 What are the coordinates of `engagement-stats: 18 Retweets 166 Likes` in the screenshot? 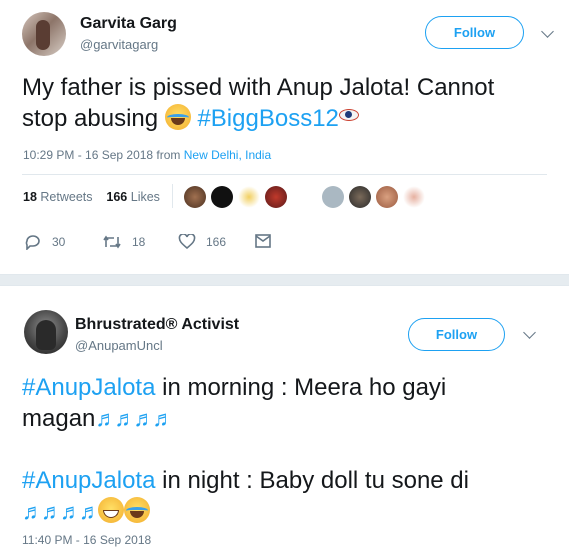 It's located at (91, 197).